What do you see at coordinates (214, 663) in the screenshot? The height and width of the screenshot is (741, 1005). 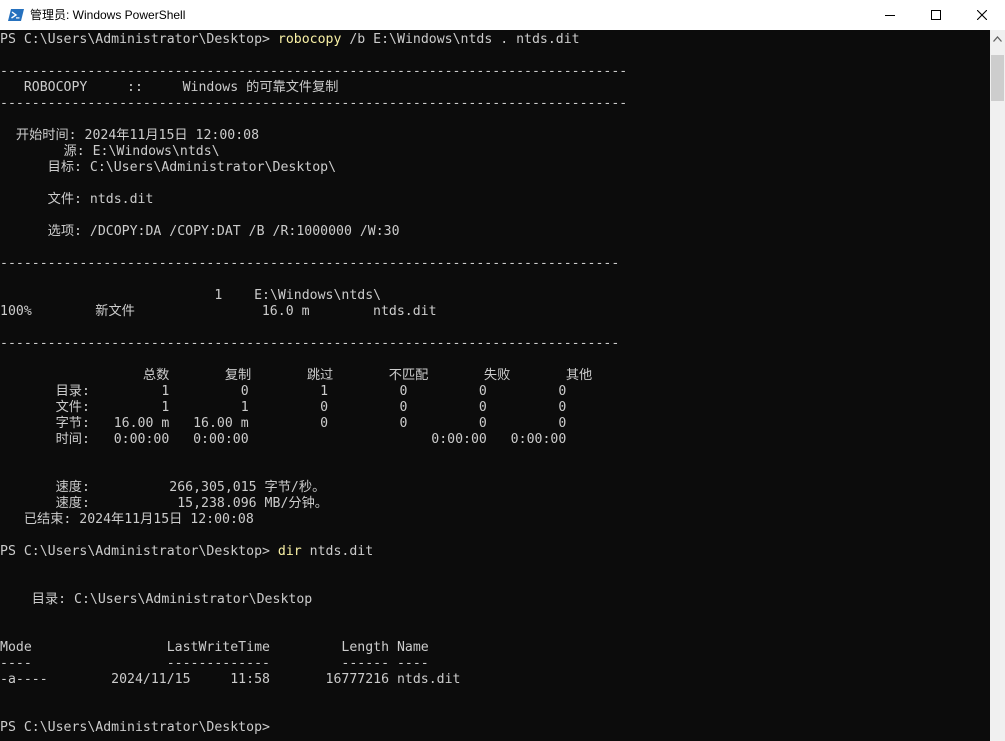 I see `output-line: ---- ------------- ------ ----` at bounding box center [214, 663].